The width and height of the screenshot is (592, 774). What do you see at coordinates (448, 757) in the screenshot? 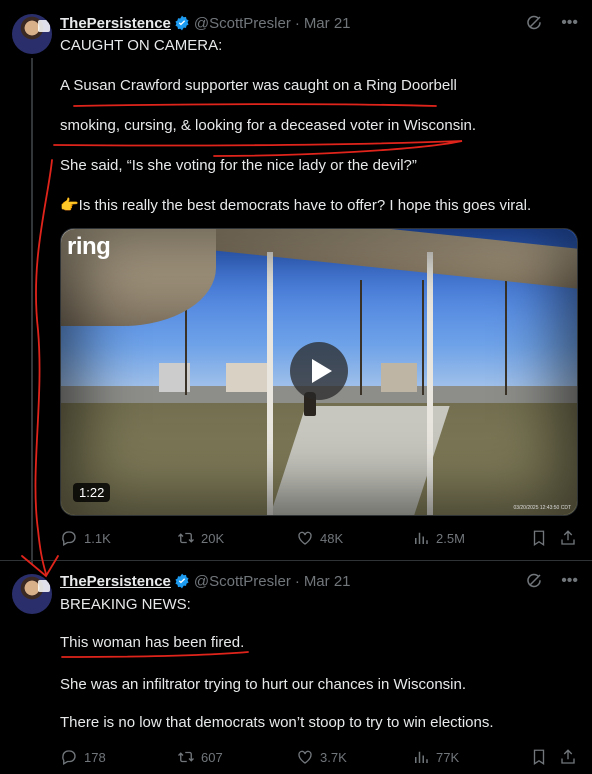
I see `views-count: 77K` at bounding box center [448, 757].